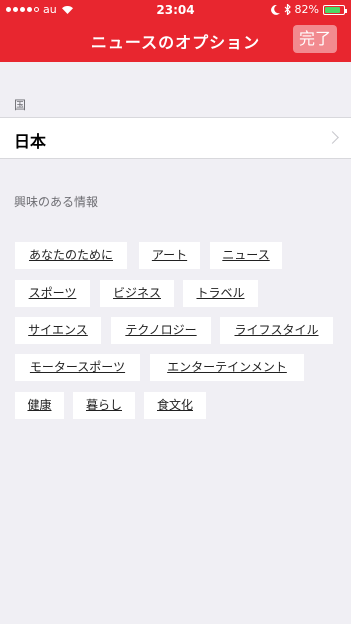  I want to click on interest-tag: スポーツ, so click(52, 293).